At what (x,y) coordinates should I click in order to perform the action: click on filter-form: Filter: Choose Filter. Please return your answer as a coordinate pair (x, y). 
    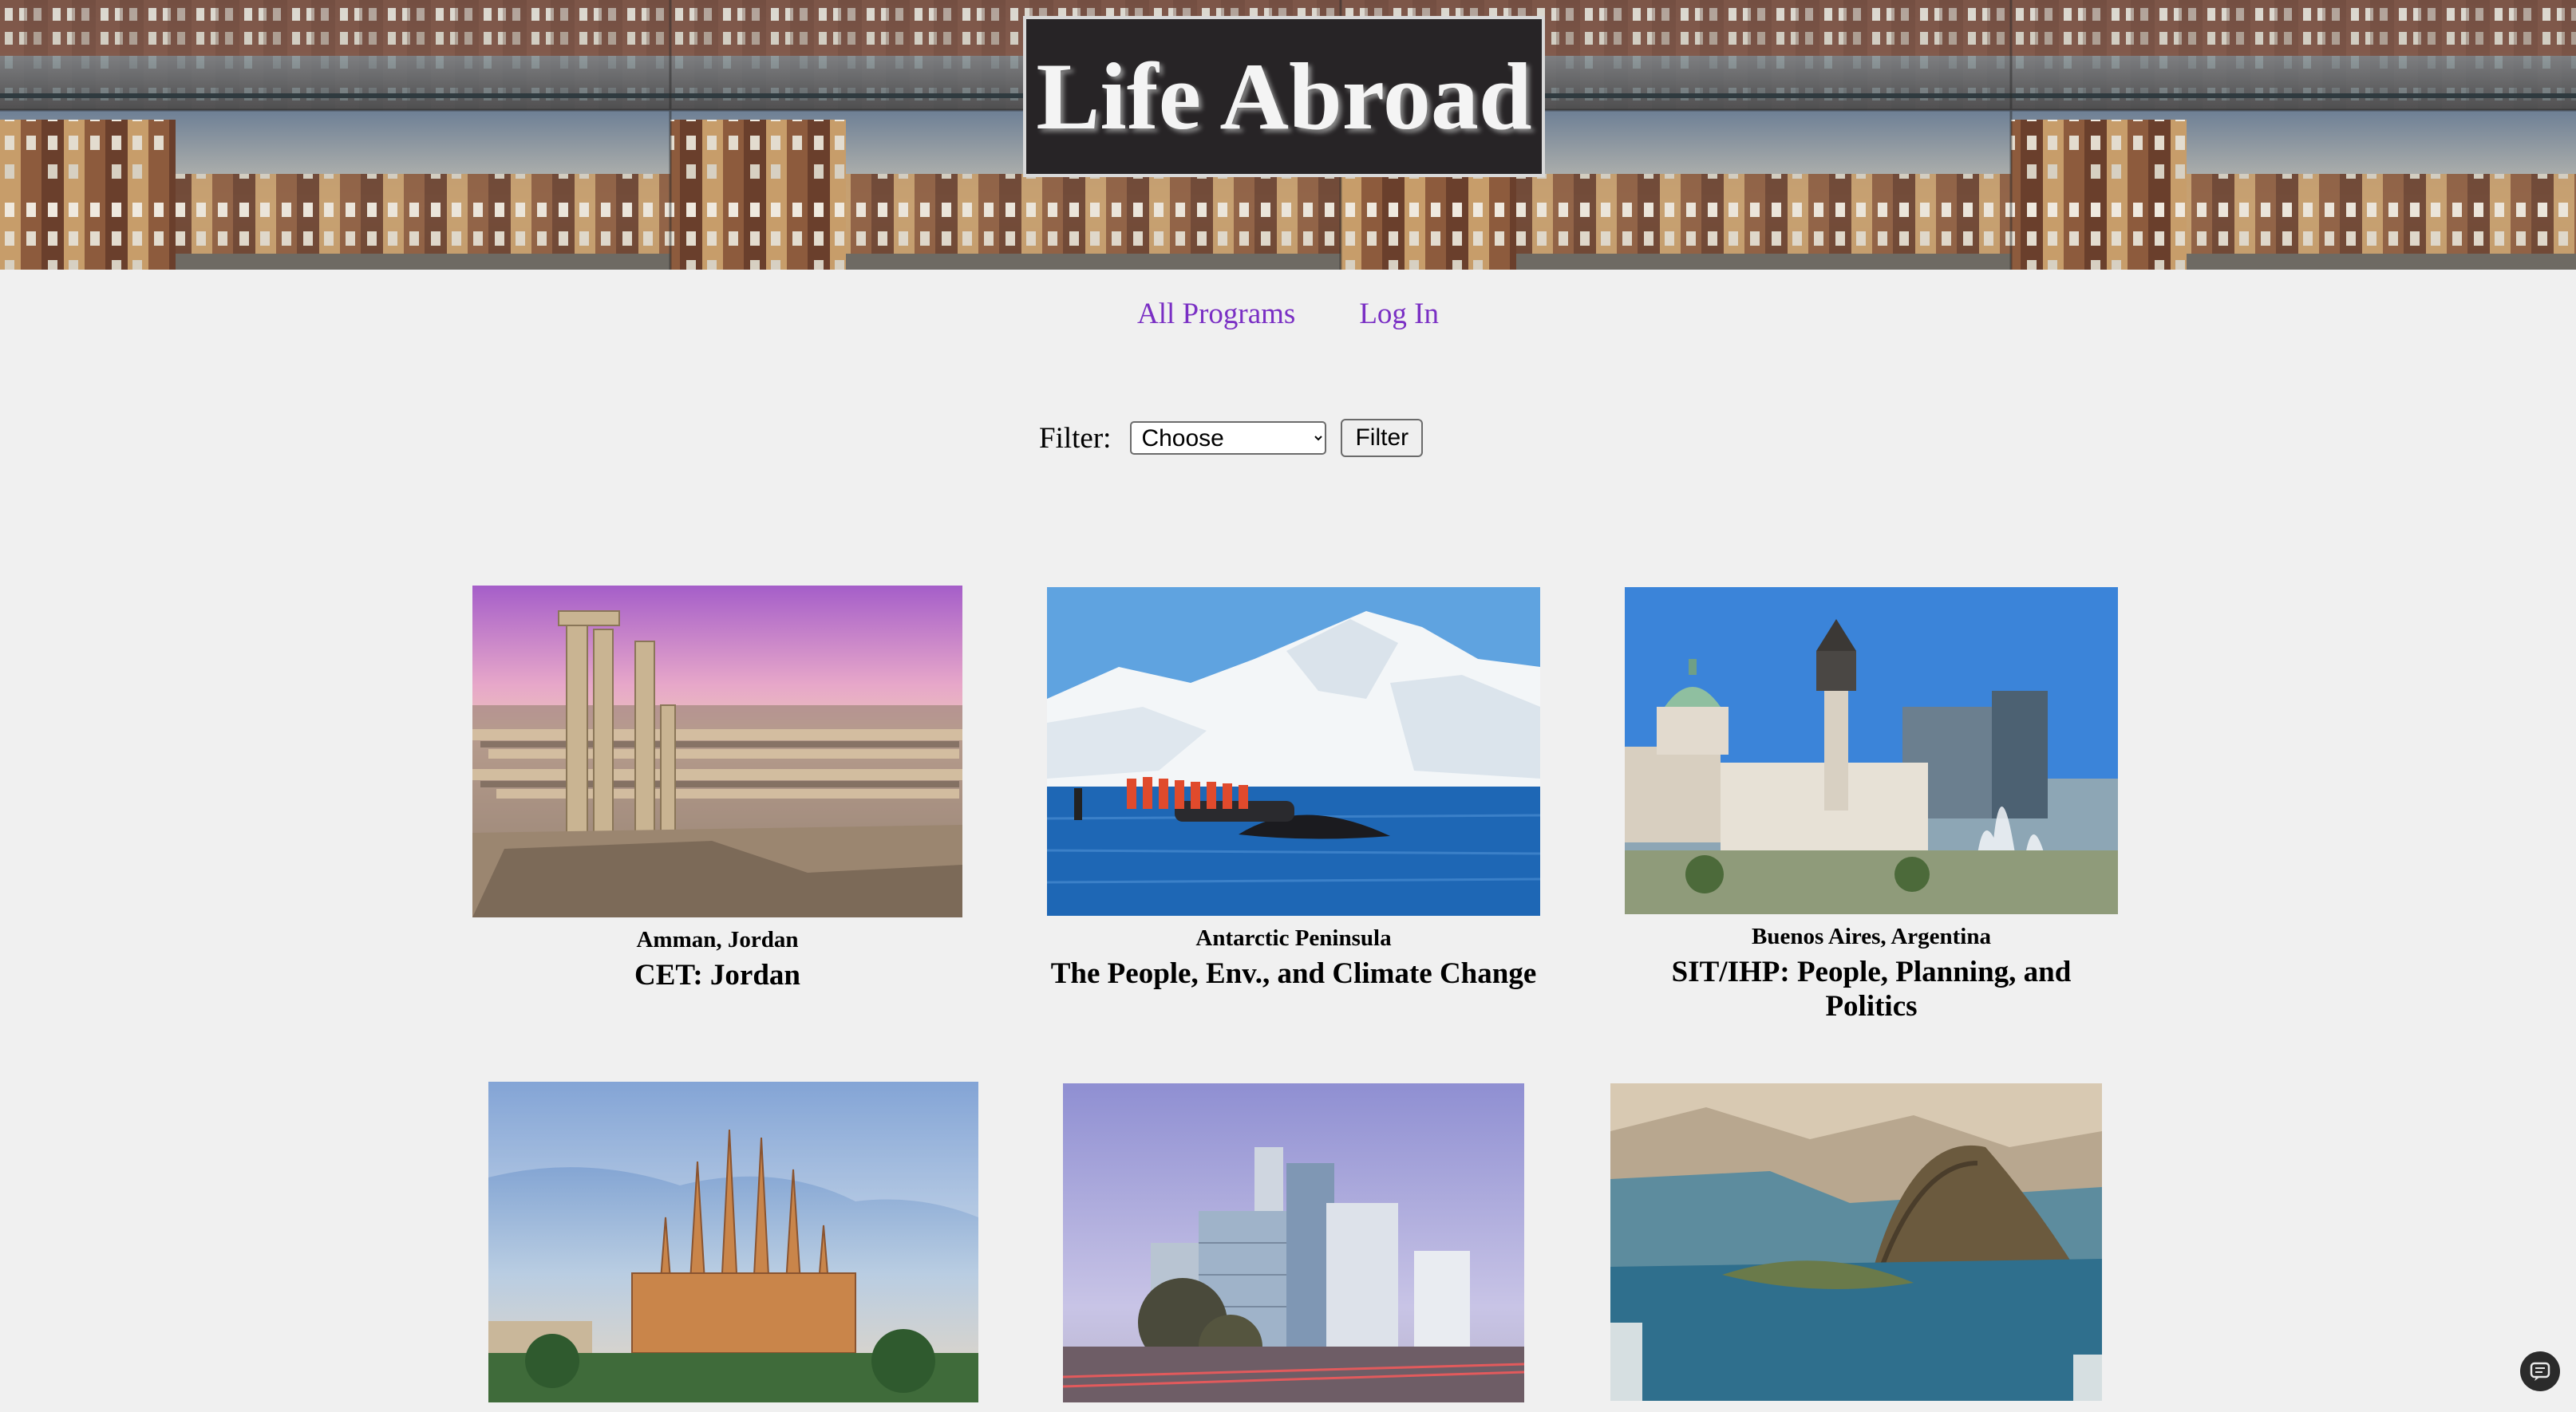
    Looking at the image, I should click on (1231, 438).